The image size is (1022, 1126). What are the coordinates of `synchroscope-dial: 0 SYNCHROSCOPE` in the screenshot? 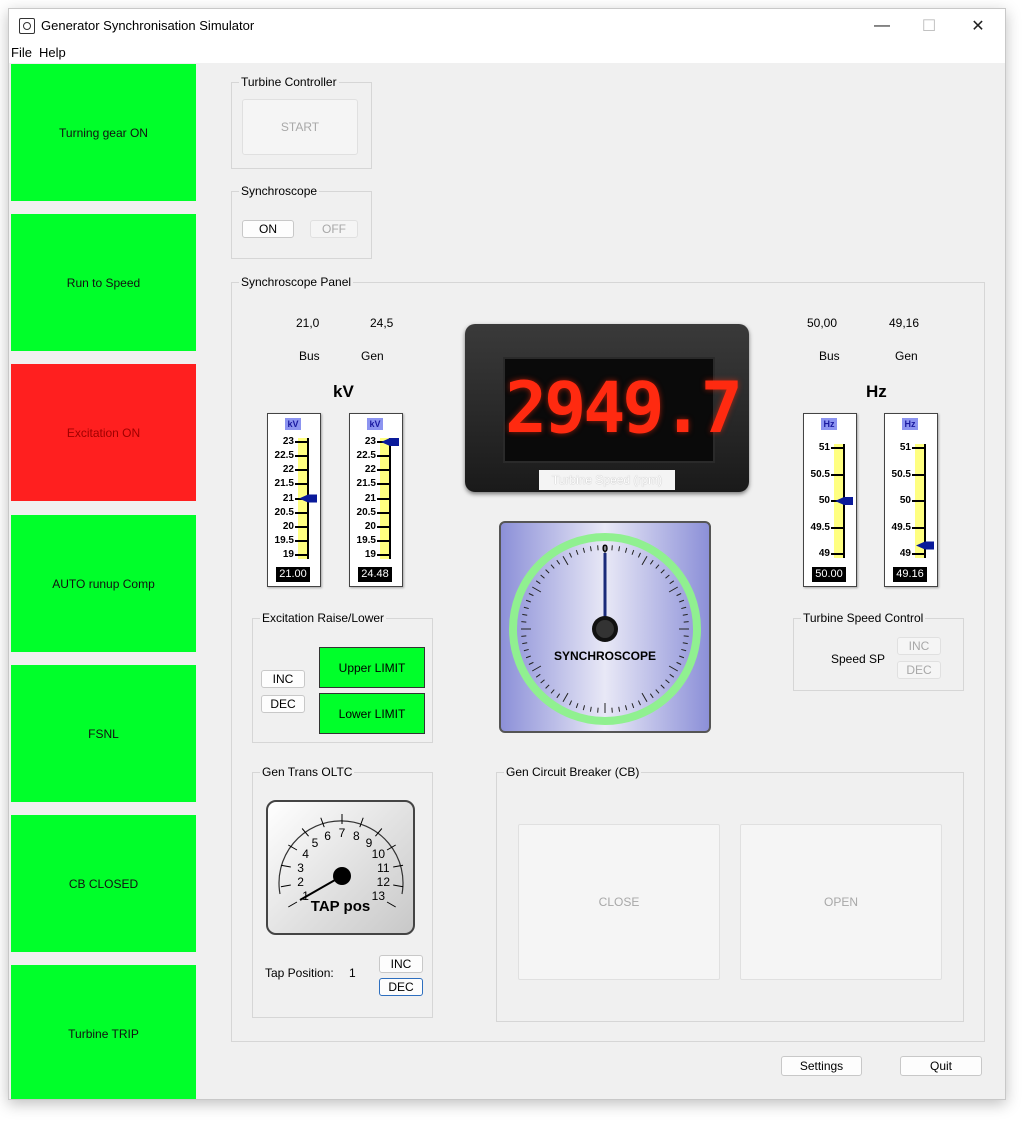 It's located at (605, 627).